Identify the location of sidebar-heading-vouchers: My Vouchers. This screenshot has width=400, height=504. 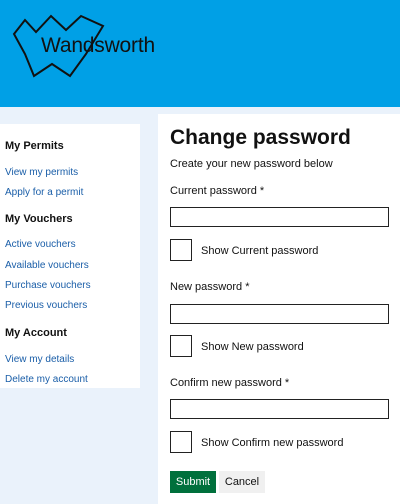
(39, 219).